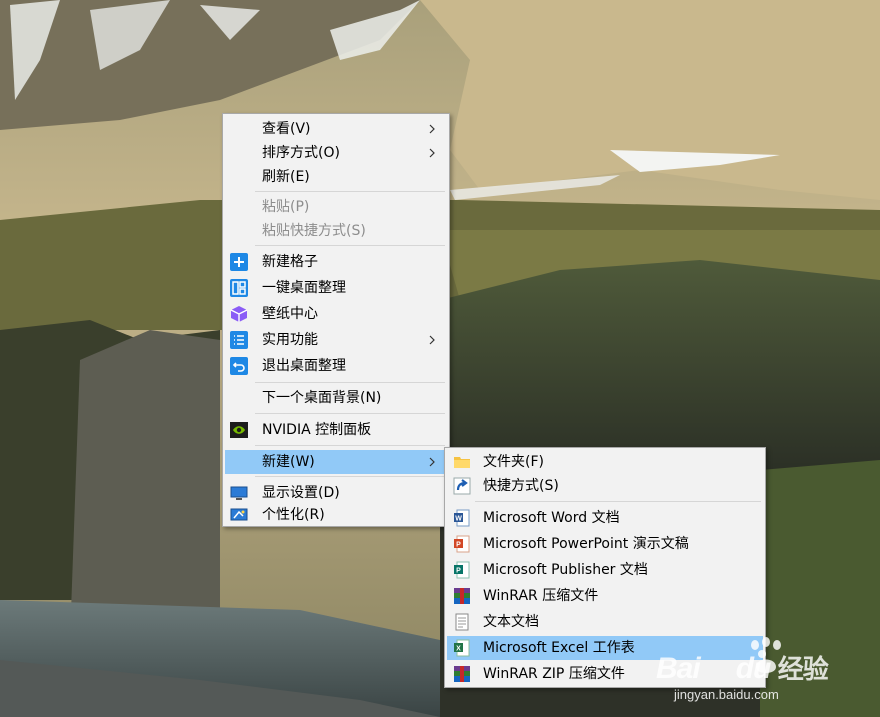 The width and height of the screenshot is (880, 717). What do you see at coordinates (753, 668) in the screenshot?
I see `watermark-brand-2: du` at bounding box center [753, 668].